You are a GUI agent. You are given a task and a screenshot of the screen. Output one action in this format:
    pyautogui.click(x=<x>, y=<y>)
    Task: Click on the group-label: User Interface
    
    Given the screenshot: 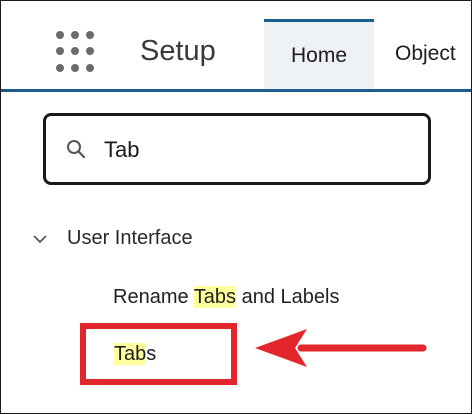 What is the action you would take?
    pyautogui.click(x=130, y=238)
    